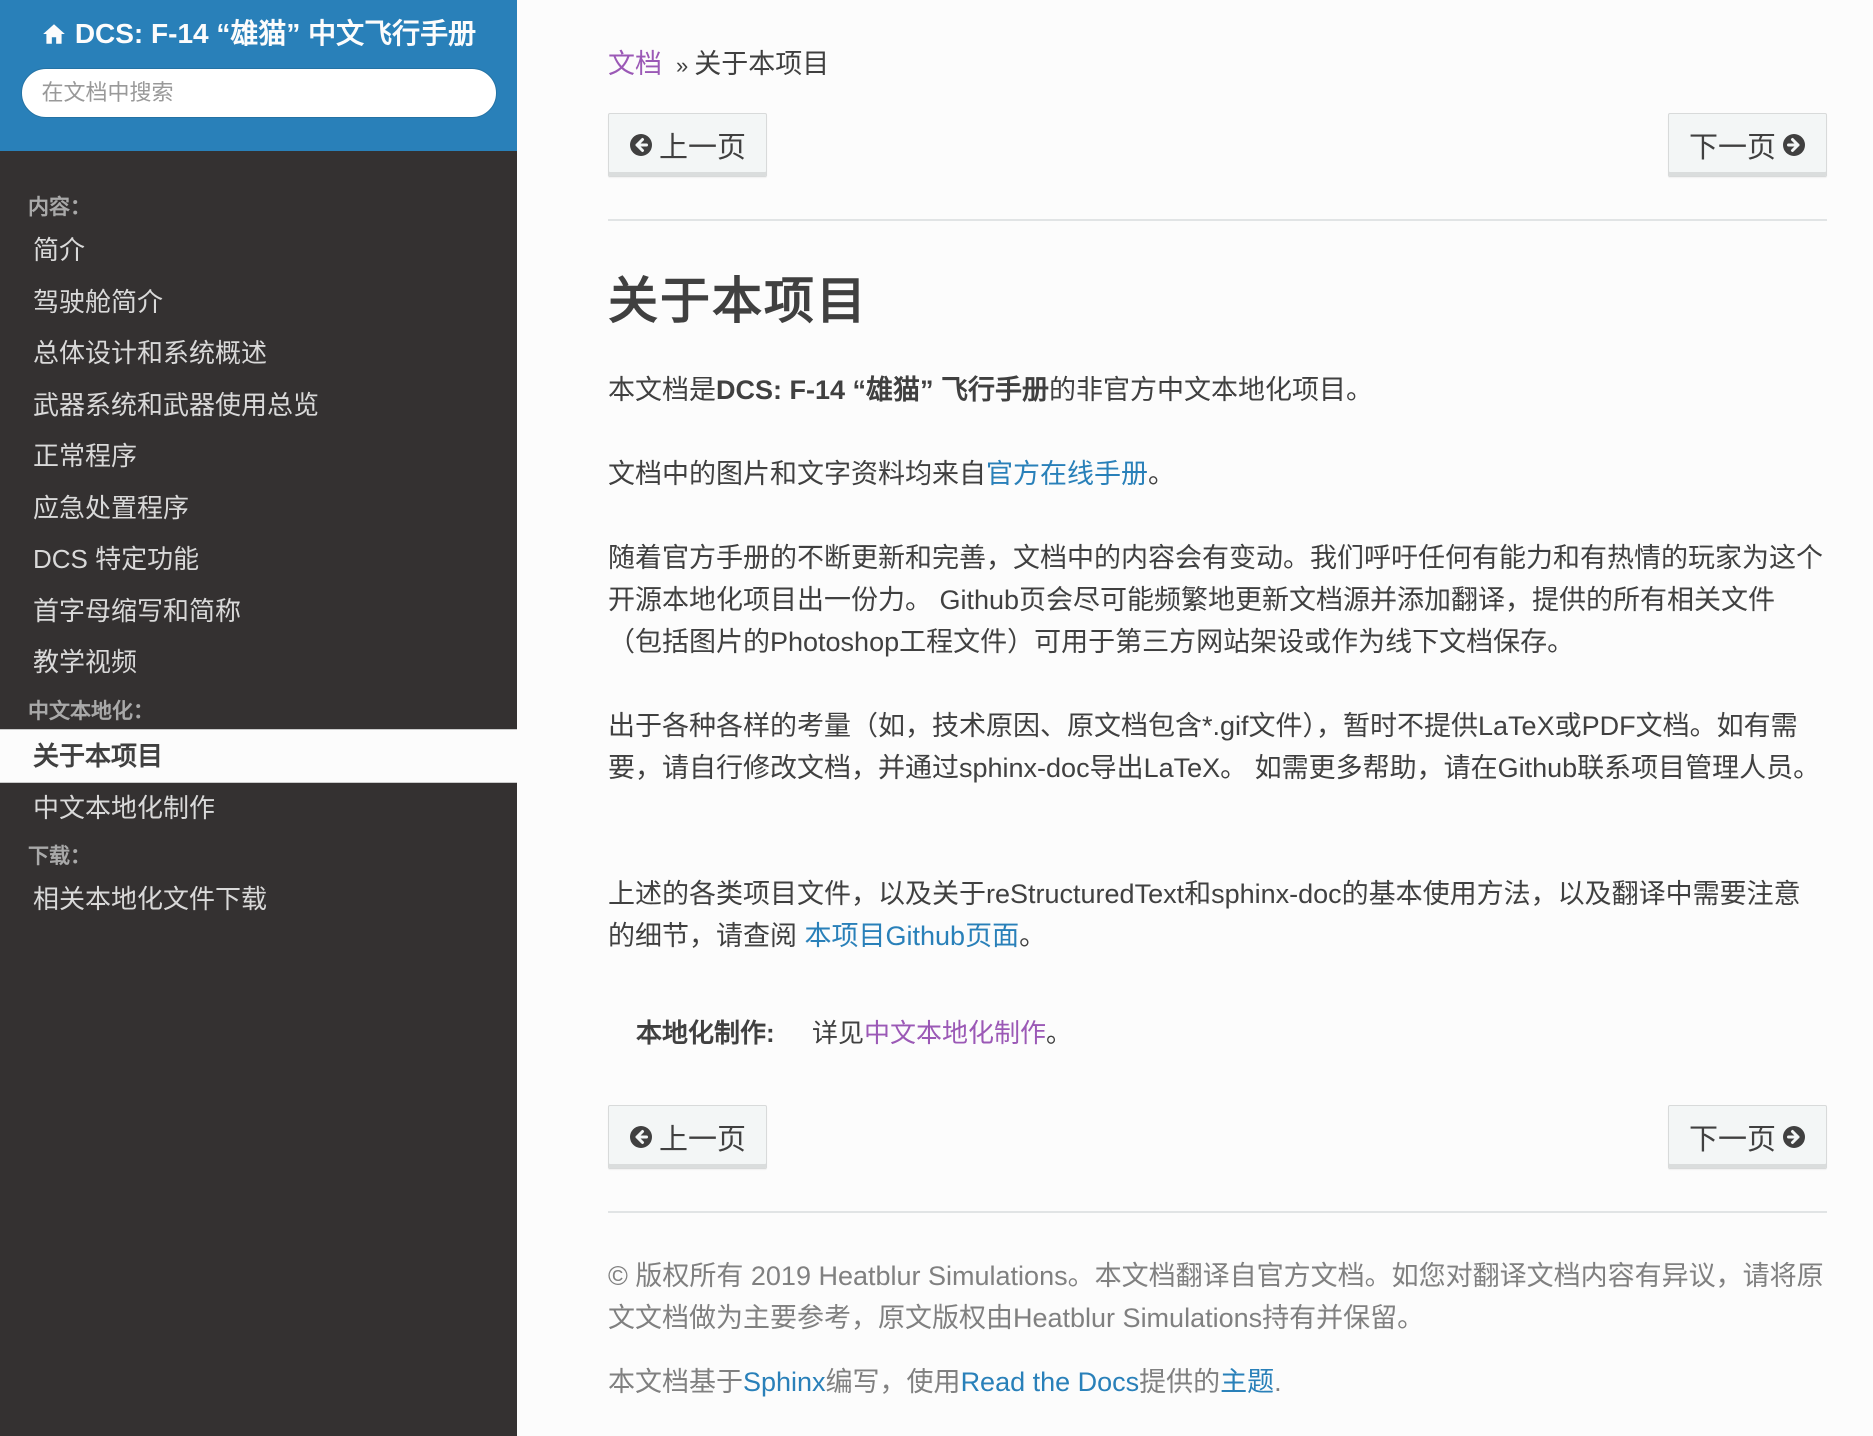 This screenshot has height=1436, width=1873. What do you see at coordinates (705, 1033) in the screenshot?
I see `field-name: 本地化制作:` at bounding box center [705, 1033].